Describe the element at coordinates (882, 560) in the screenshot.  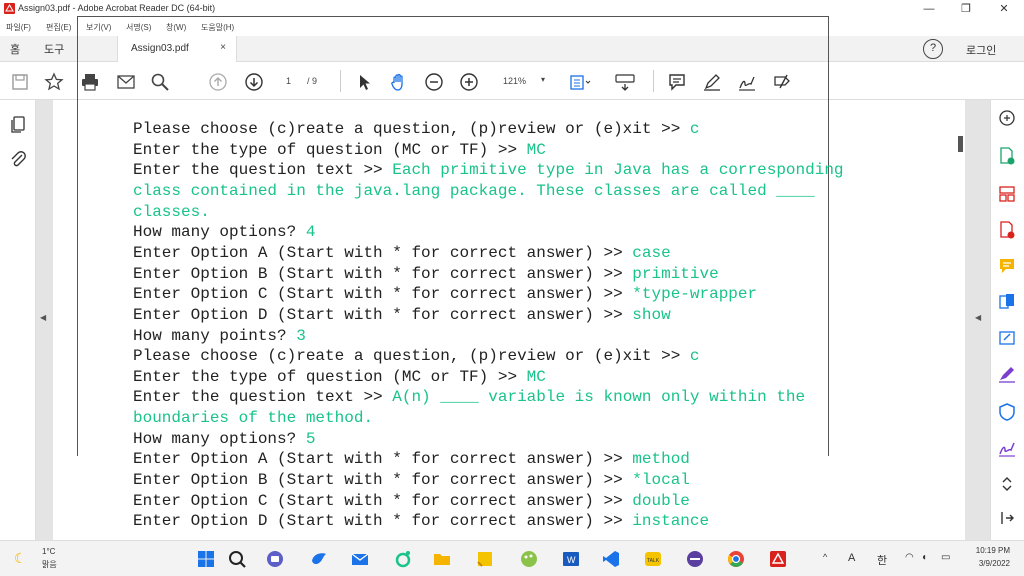
I see `ime-language: 한` at that location.